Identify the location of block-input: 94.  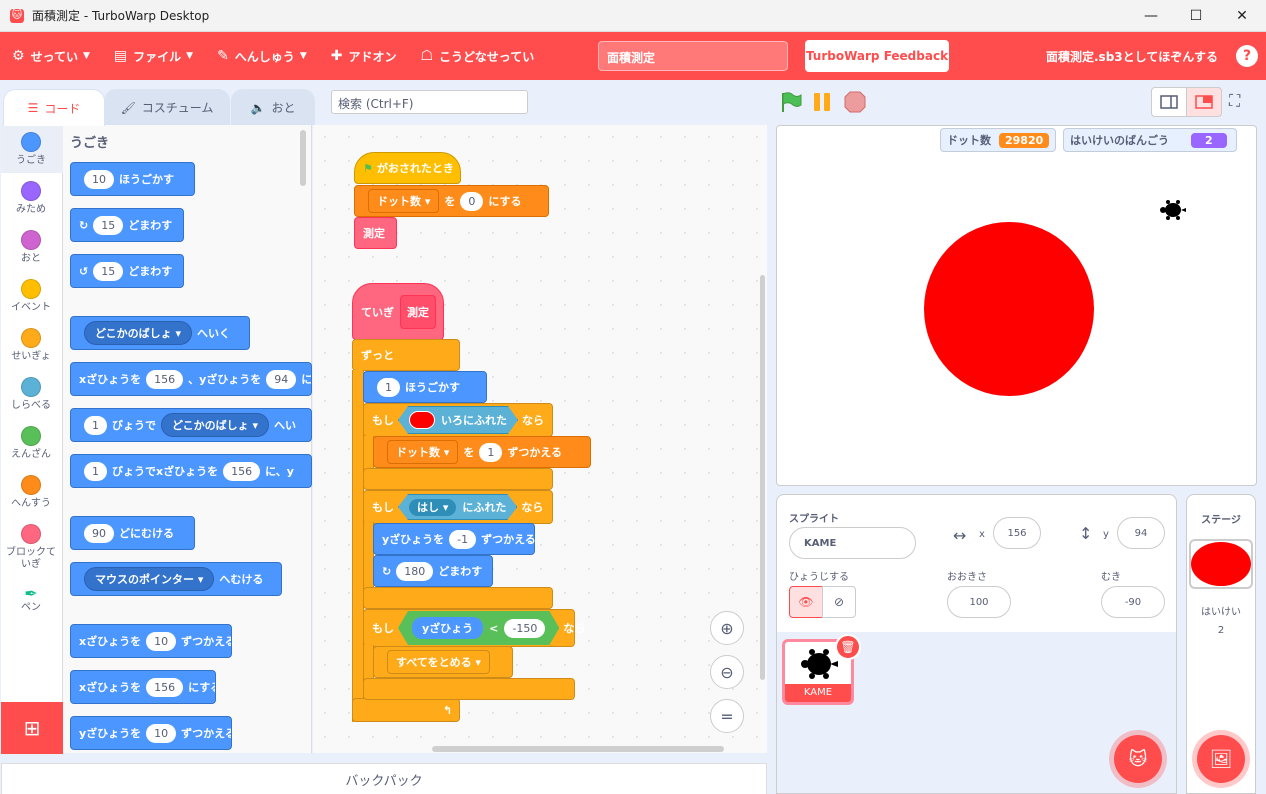
(281, 379).